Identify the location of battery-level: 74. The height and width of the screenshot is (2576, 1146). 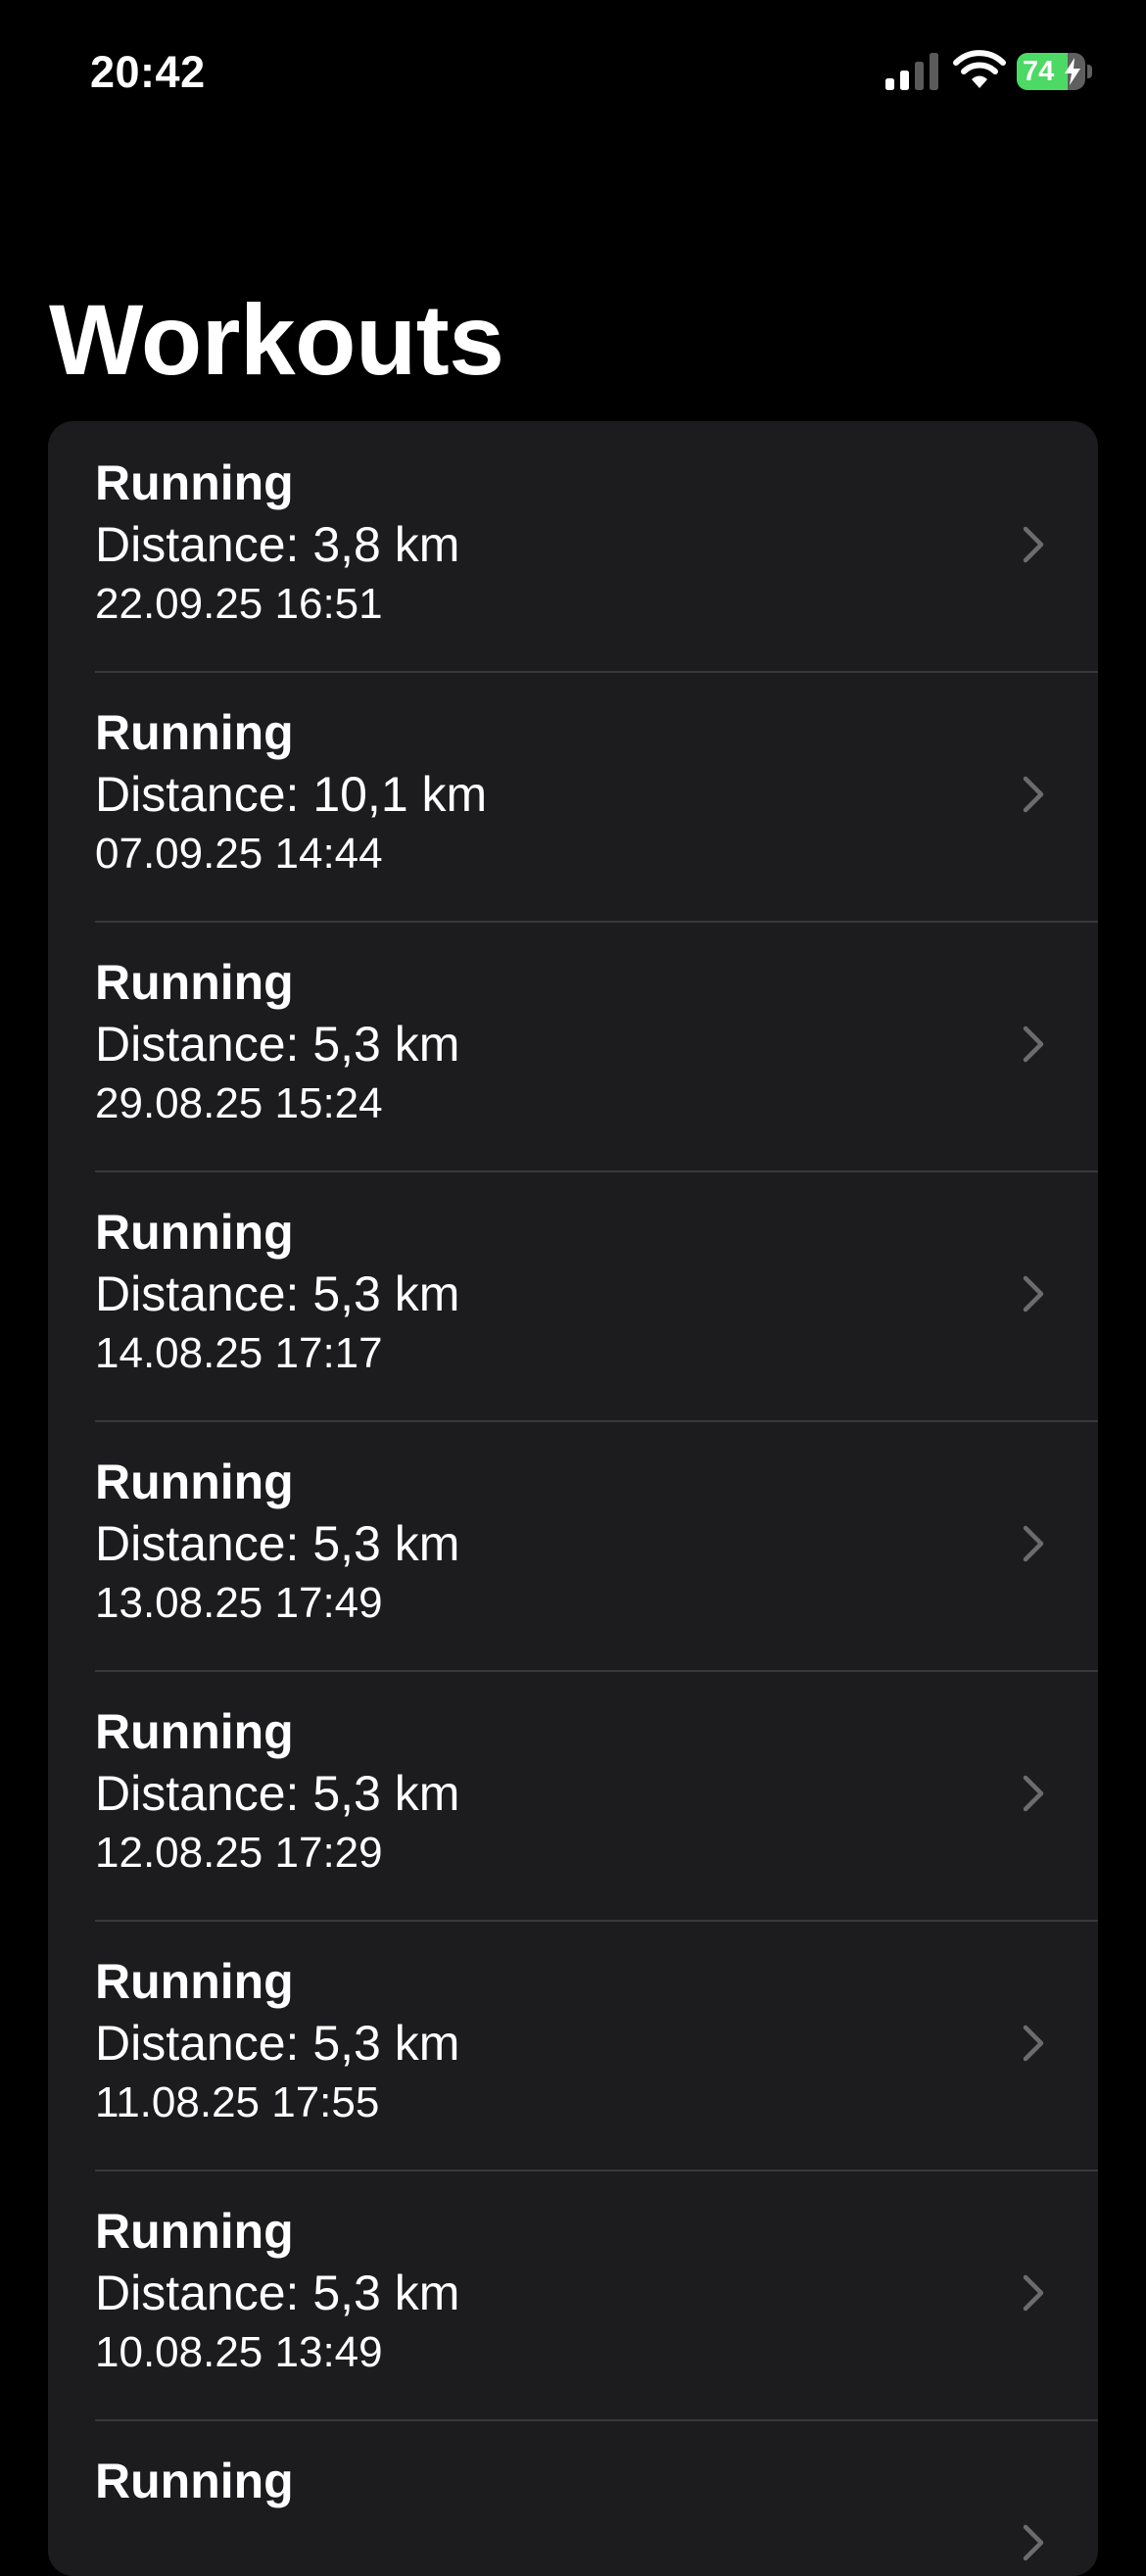
(1039, 71).